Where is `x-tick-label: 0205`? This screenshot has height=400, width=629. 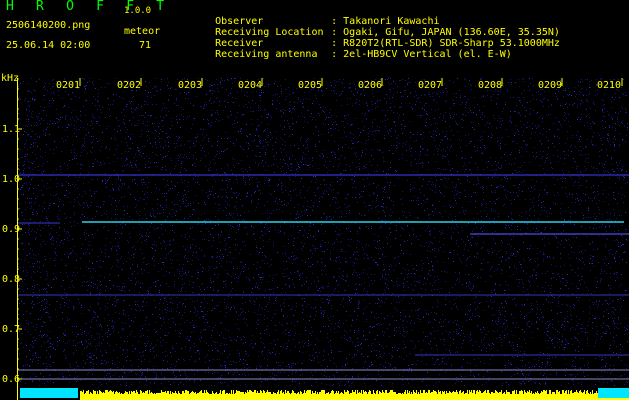 x-tick-label: 0205 is located at coordinates (310, 85).